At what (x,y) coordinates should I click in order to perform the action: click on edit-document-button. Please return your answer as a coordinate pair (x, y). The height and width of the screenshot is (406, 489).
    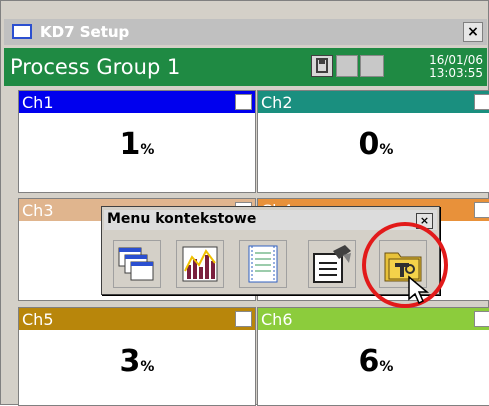
    Looking at the image, I should click on (332, 264).